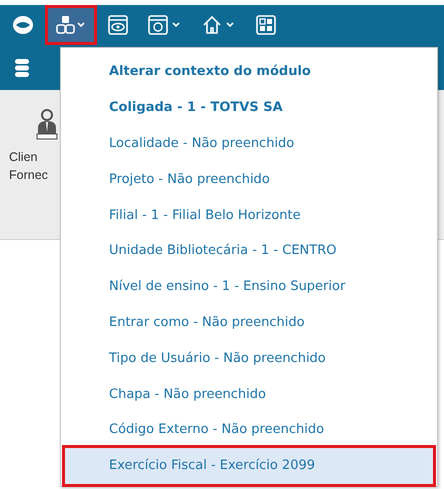 The height and width of the screenshot is (489, 444). I want to click on menu-item: Unidade Bibliotecária - 1 - CENTRO, so click(249, 250).